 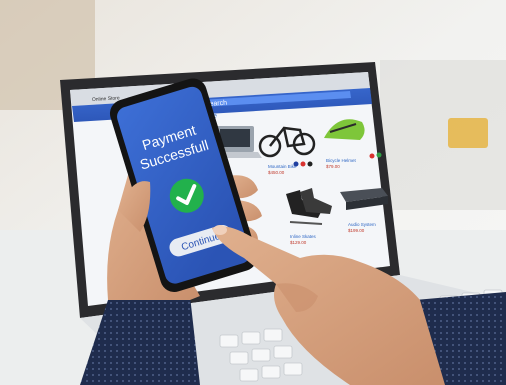 What do you see at coordinates (468, 133) in the screenshot?
I see `background-object` at bounding box center [468, 133].